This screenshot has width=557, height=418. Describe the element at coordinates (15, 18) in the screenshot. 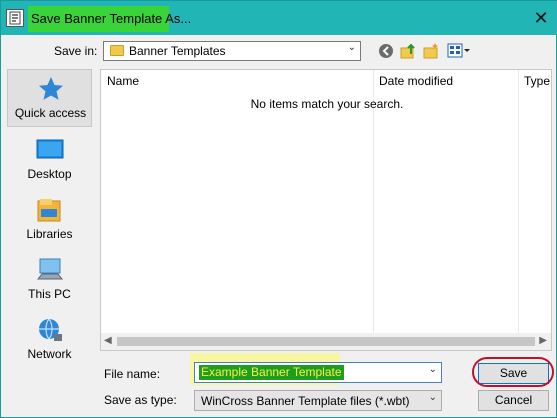

I see `app-icon` at that location.